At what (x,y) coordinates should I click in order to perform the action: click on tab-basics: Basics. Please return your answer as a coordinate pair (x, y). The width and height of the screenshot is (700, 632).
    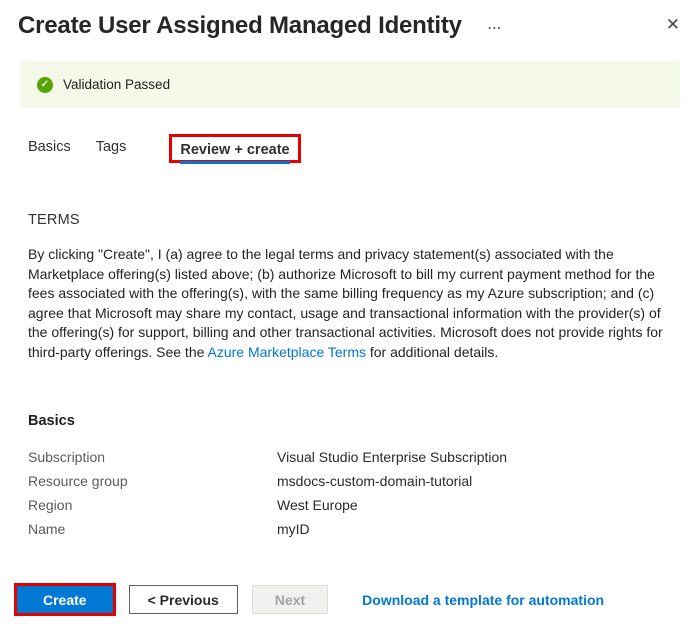
    Looking at the image, I should click on (49, 148).